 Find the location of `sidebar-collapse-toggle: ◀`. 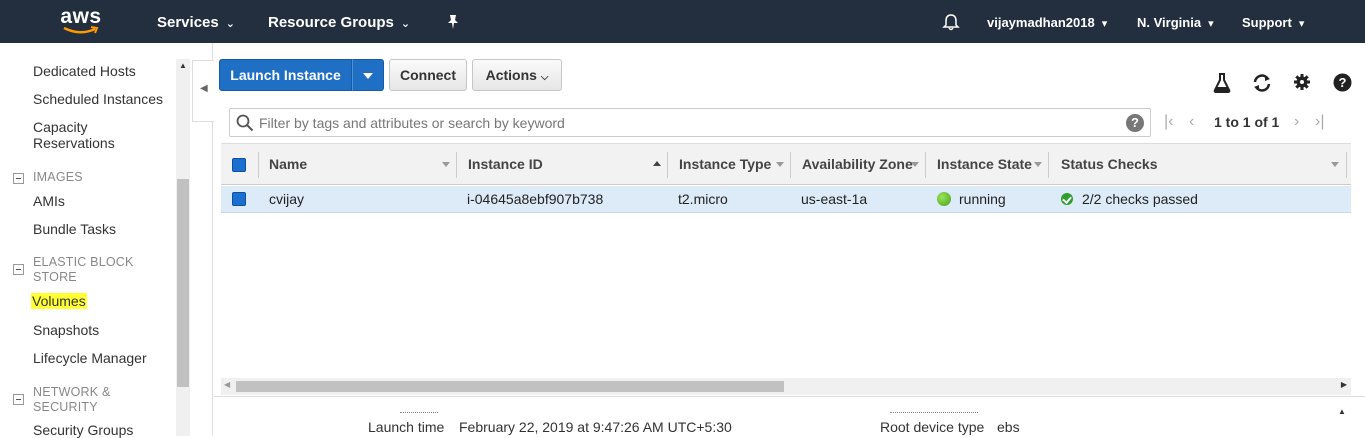

sidebar-collapse-toggle: ◀ is located at coordinates (203, 91).